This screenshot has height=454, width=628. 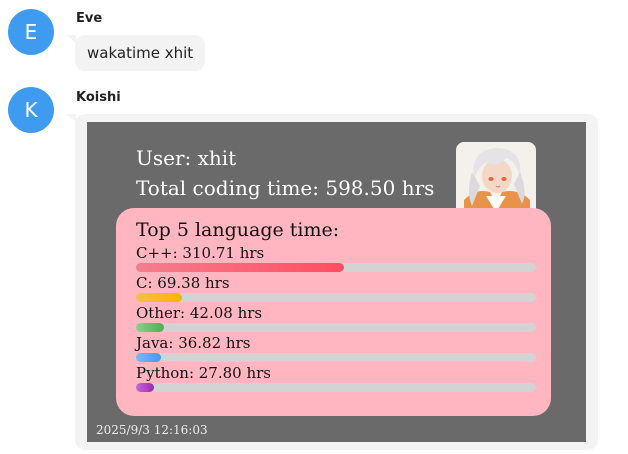 I want to click on avatar-eve: E, so click(x=31, y=32).